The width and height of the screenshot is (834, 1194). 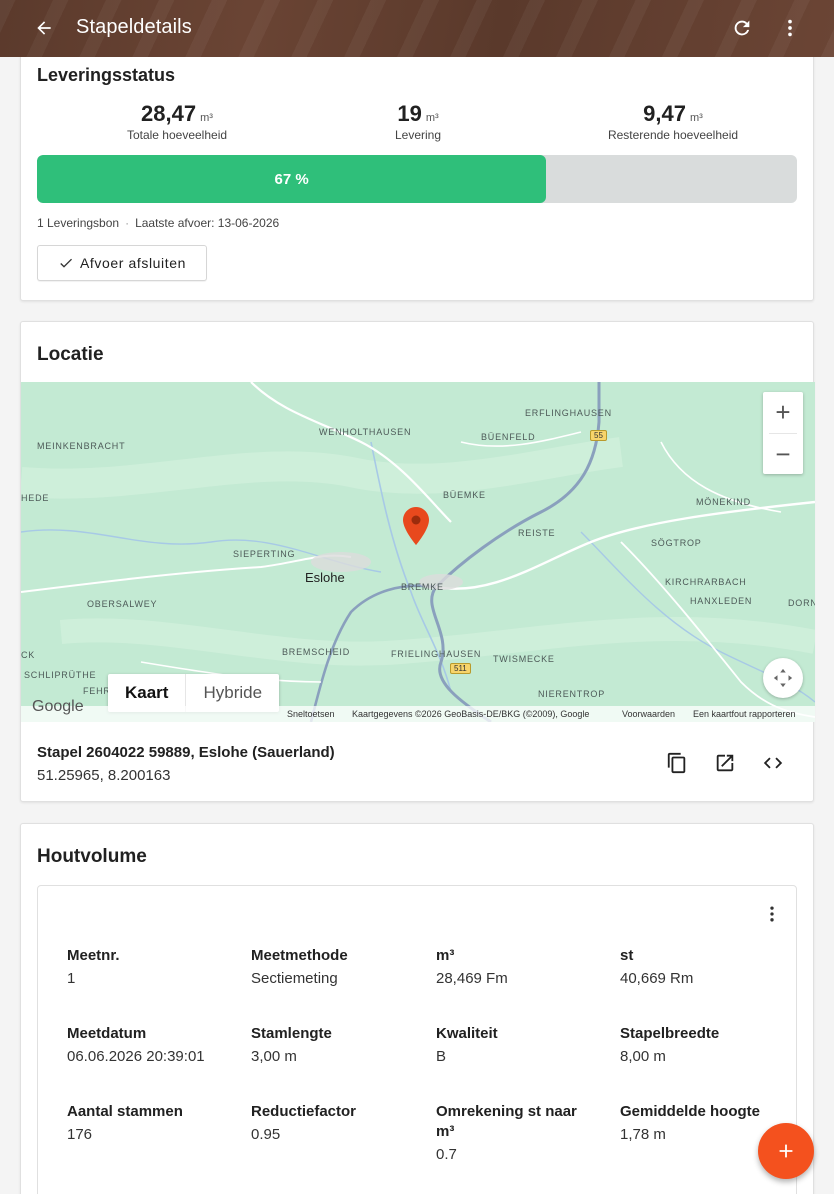 I want to click on field-key: Aantal stammen, so click(x=125, y=1111).